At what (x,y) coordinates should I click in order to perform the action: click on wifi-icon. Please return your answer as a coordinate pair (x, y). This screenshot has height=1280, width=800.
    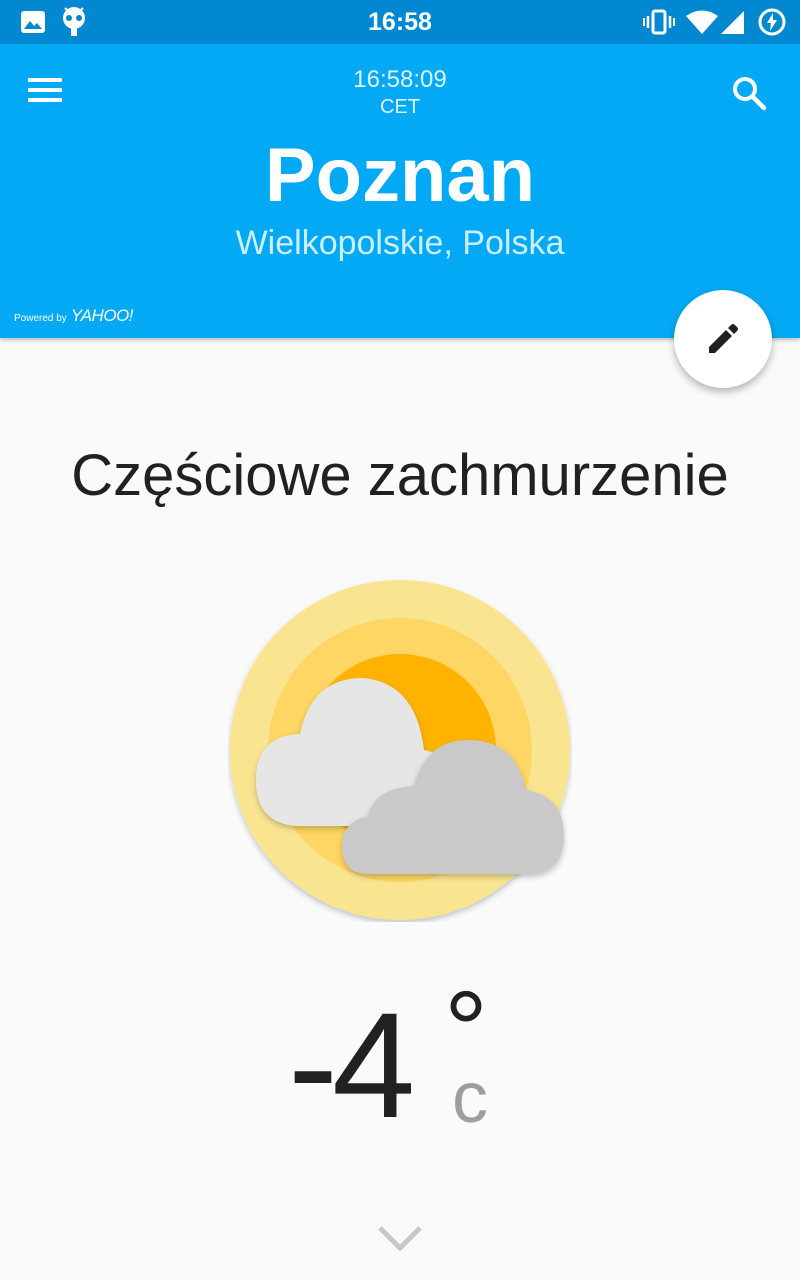
    Looking at the image, I should click on (702, 22).